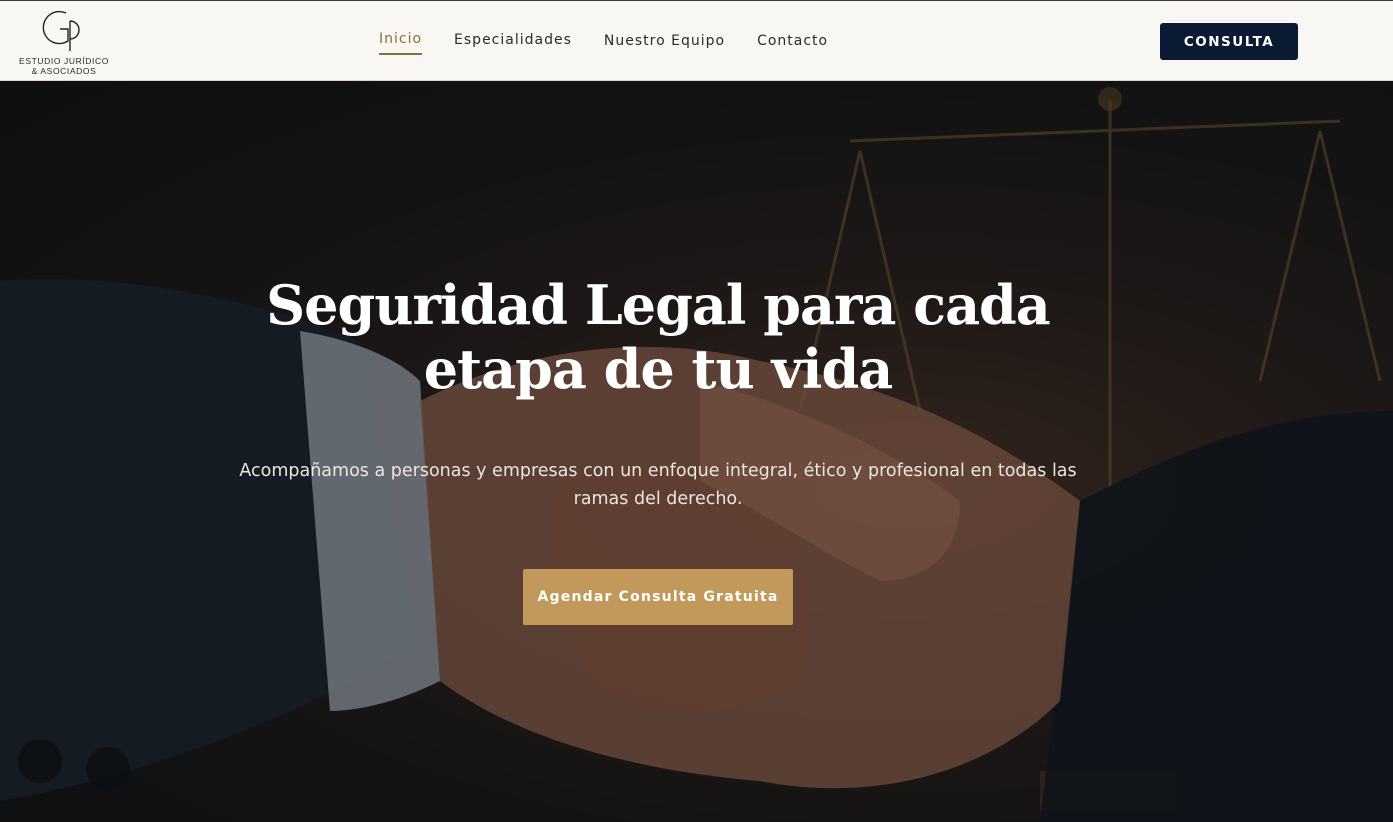  Describe the element at coordinates (792, 44) in the screenshot. I see `nav-item-contacto: Contacto` at that location.